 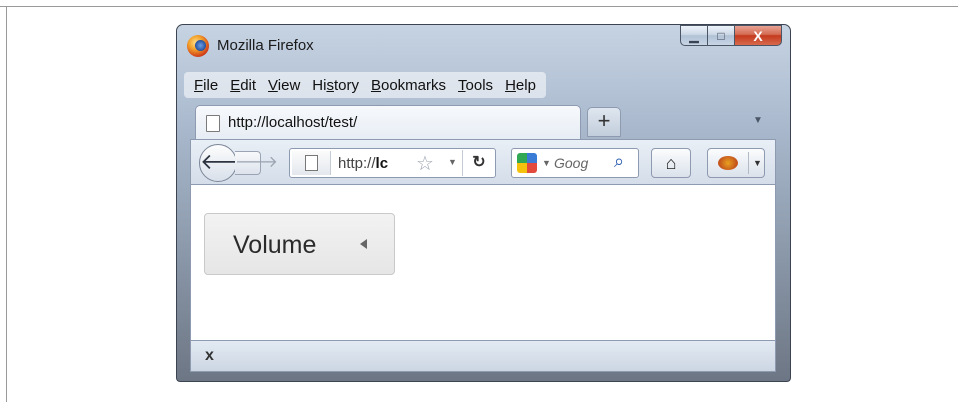 What do you see at coordinates (604, 122) in the screenshot?
I see `new-tab-button: +` at bounding box center [604, 122].